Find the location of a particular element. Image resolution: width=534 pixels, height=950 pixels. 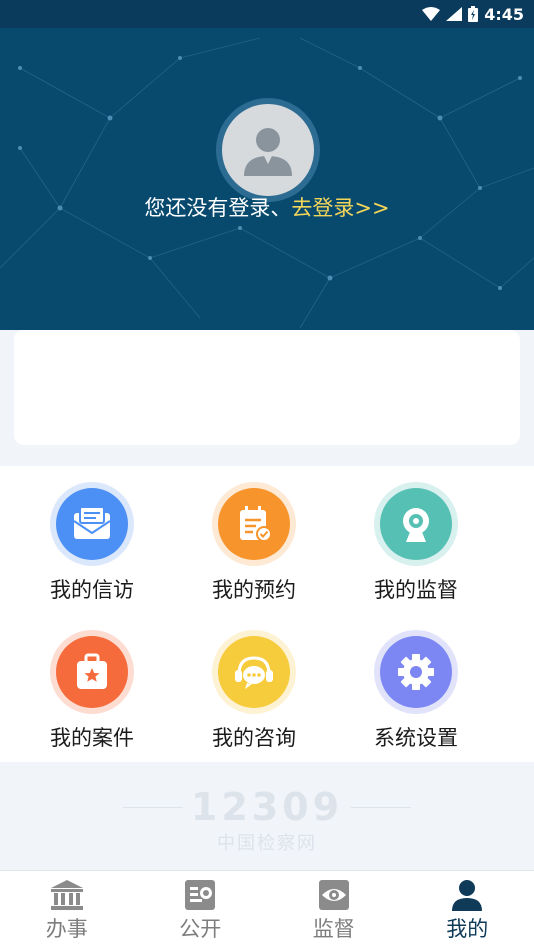

grid-item-label: 系统设置 is located at coordinates (416, 738).